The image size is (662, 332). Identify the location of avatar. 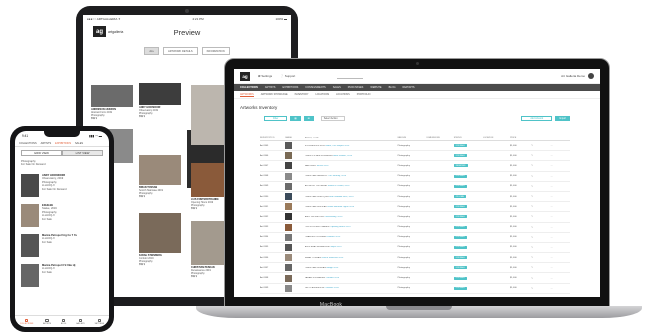
(591, 76).